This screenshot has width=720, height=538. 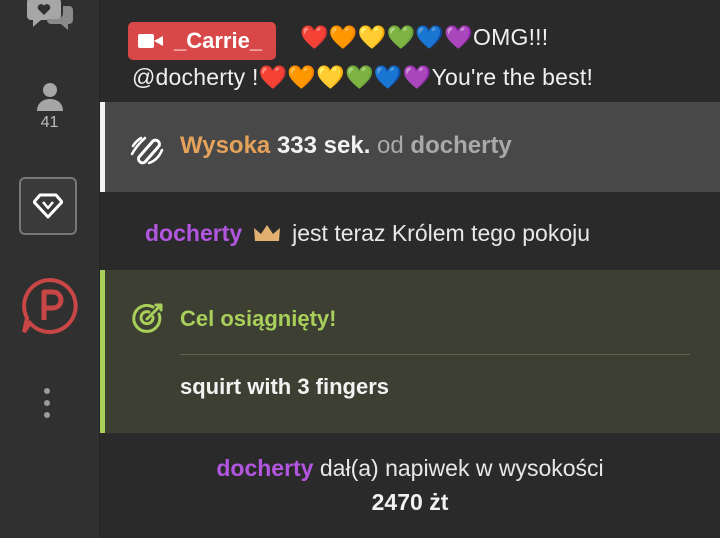 I want to click on king-message: docherty jest teraz Królem tego pokoju, so click(x=410, y=231).